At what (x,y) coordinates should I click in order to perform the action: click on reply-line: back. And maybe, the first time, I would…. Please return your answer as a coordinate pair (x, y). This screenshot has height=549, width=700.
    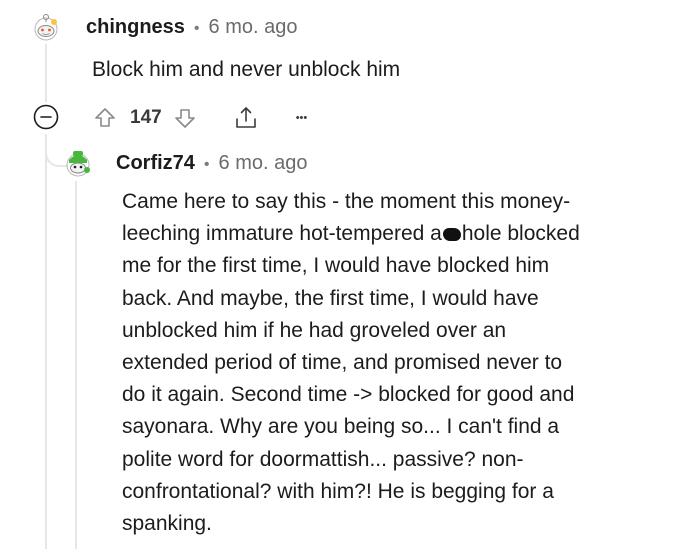
    Looking at the image, I should click on (330, 298).